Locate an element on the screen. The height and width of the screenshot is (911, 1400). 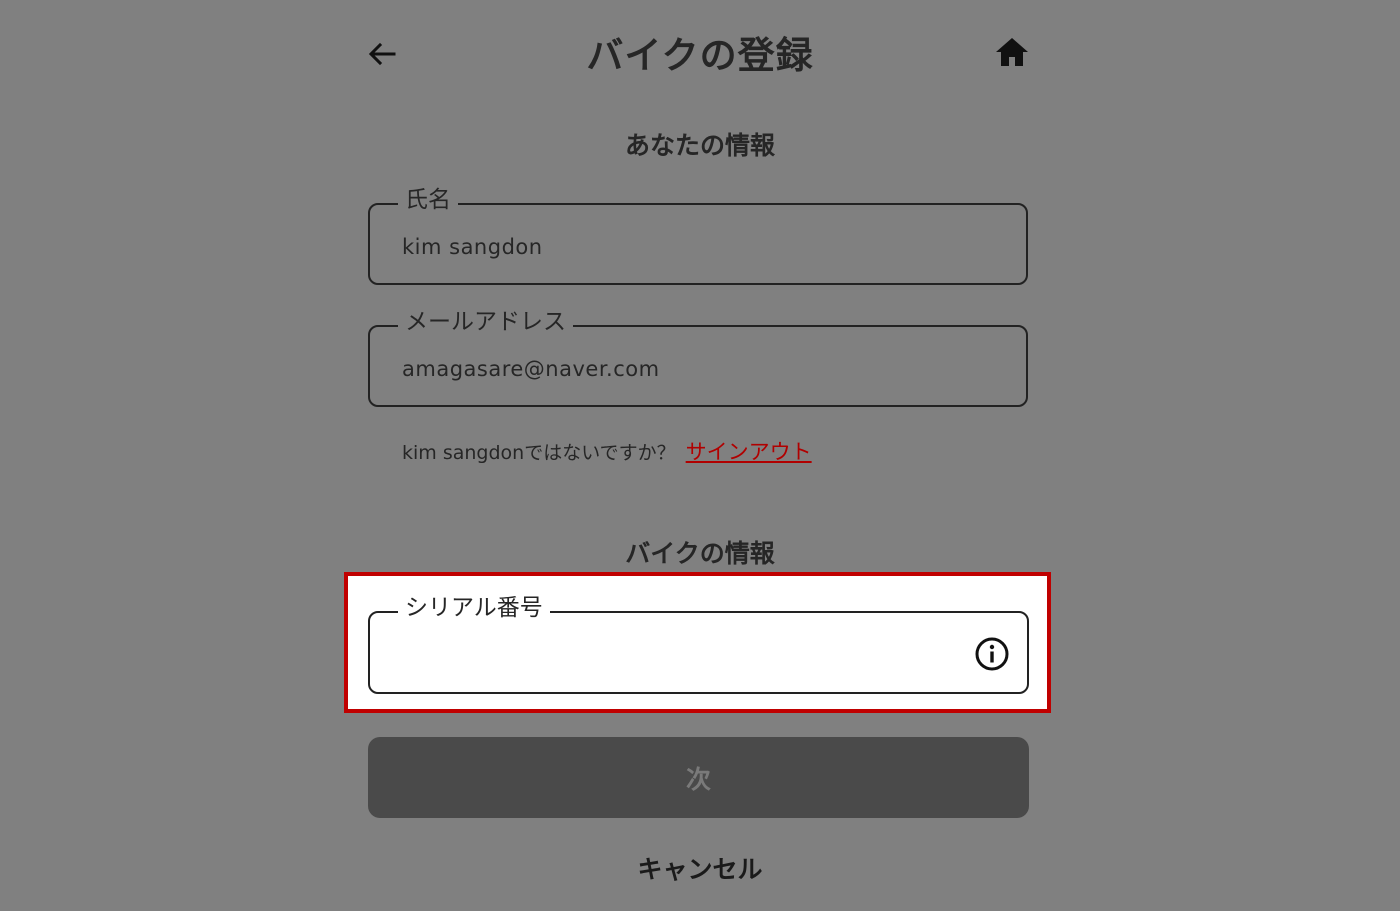
serial-info-button is located at coordinates (992, 654).